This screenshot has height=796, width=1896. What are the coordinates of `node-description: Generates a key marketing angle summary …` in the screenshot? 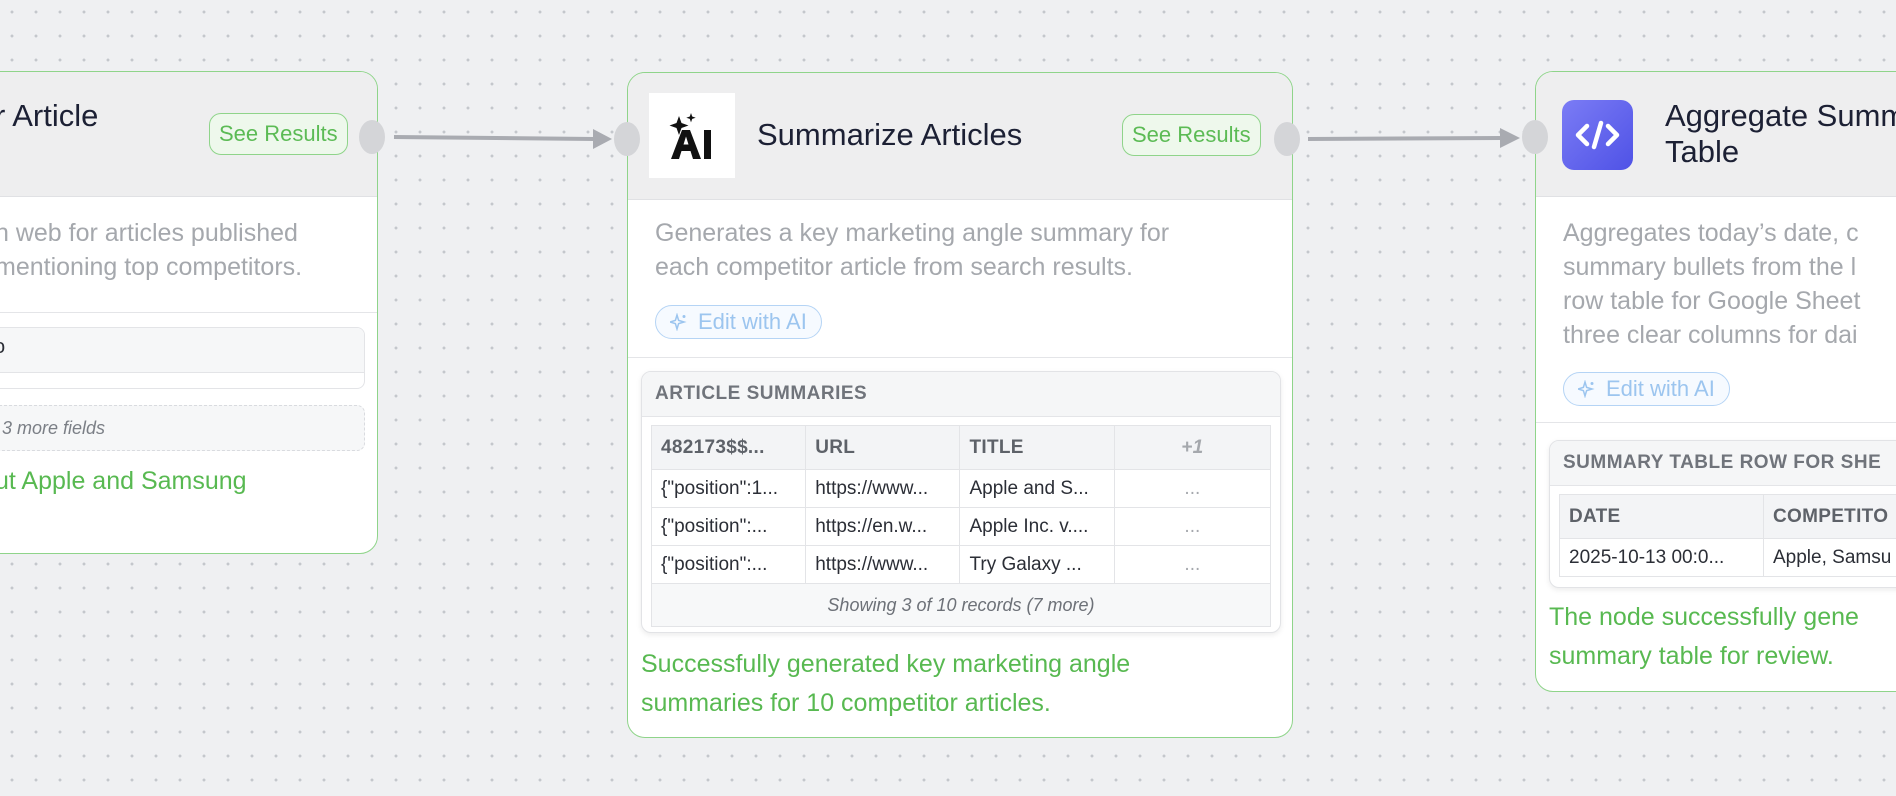 It's located at (912, 250).